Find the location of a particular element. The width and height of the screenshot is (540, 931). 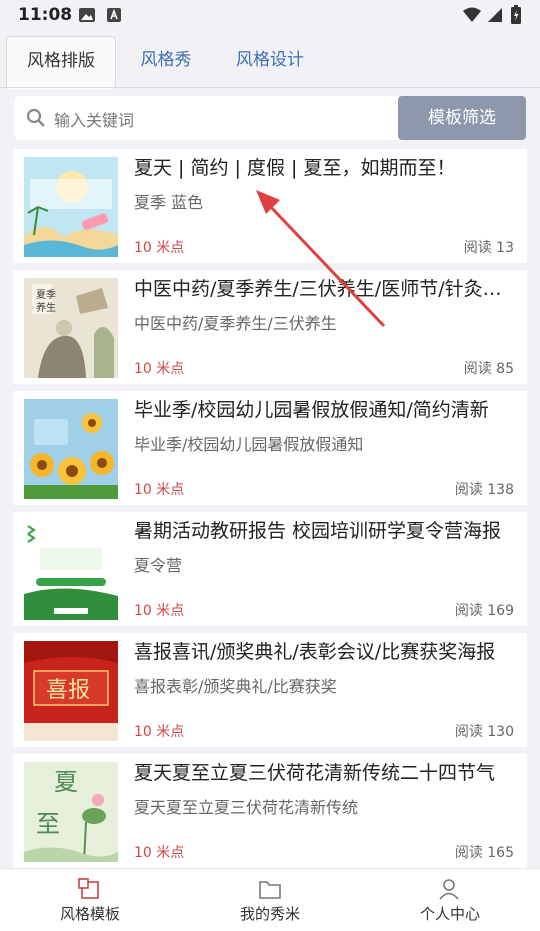

tab-bar: 风格排版 风格秀 风格设计 is located at coordinates (270, 59).